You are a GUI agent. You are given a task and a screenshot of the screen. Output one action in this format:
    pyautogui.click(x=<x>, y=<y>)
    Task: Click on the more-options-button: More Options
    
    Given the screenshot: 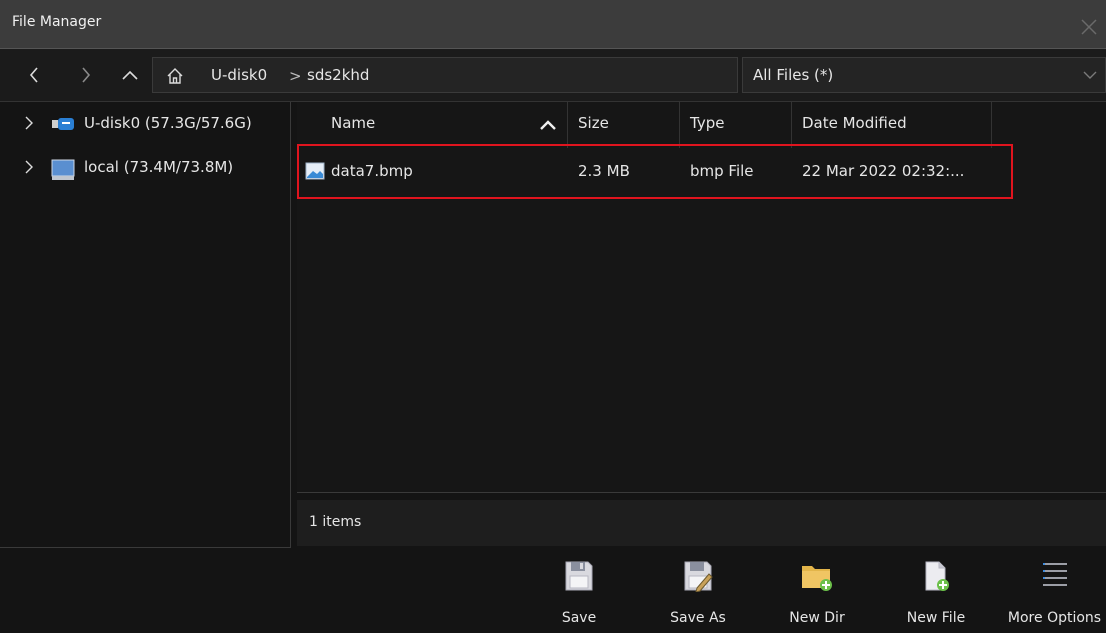 What is the action you would take?
    pyautogui.click(x=1054, y=590)
    